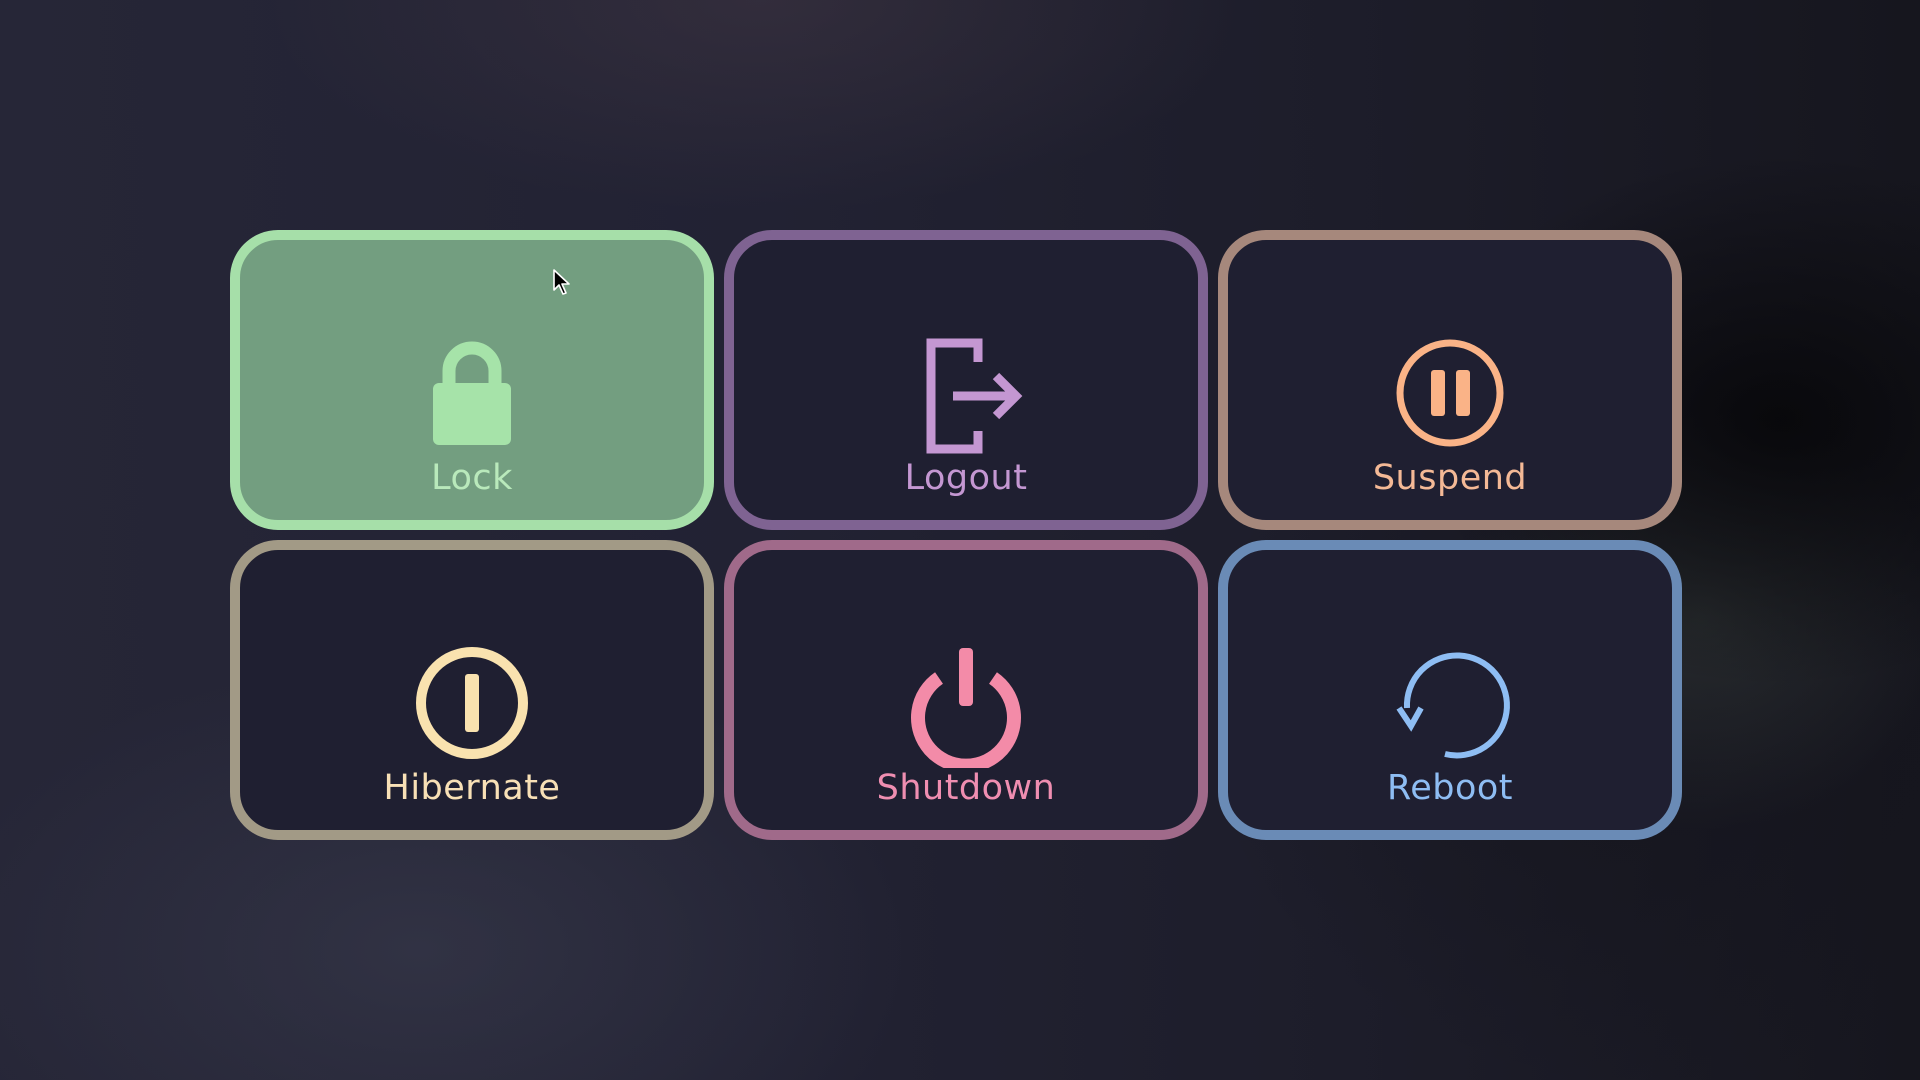  I want to click on logout-button: Logout, so click(966, 380).